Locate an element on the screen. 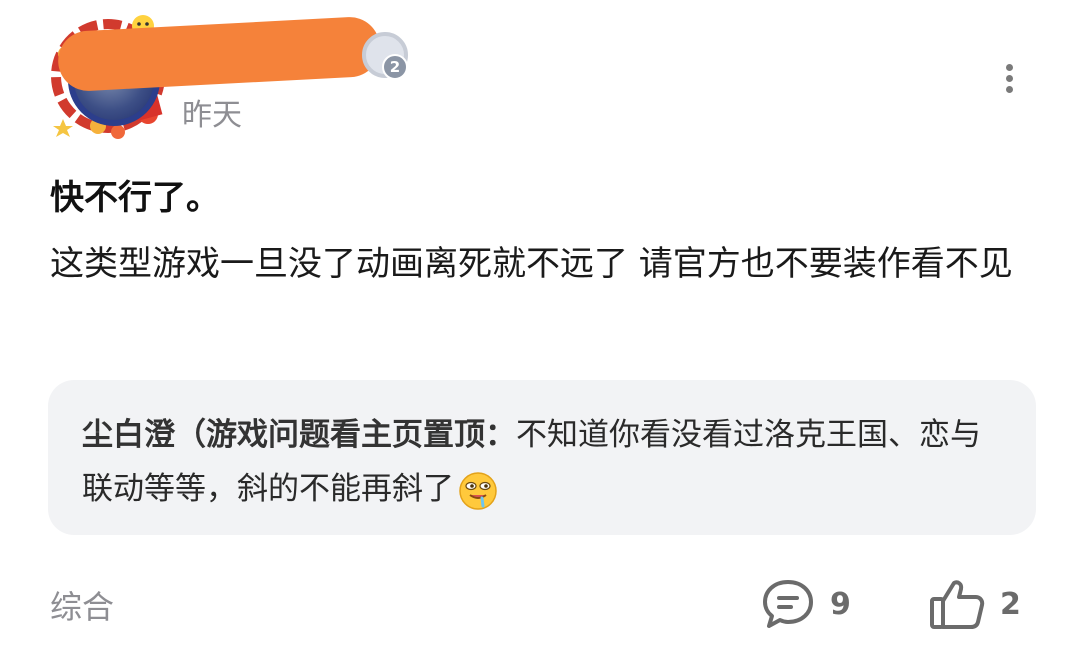  user-level-number: 2 is located at coordinates (395, 67).